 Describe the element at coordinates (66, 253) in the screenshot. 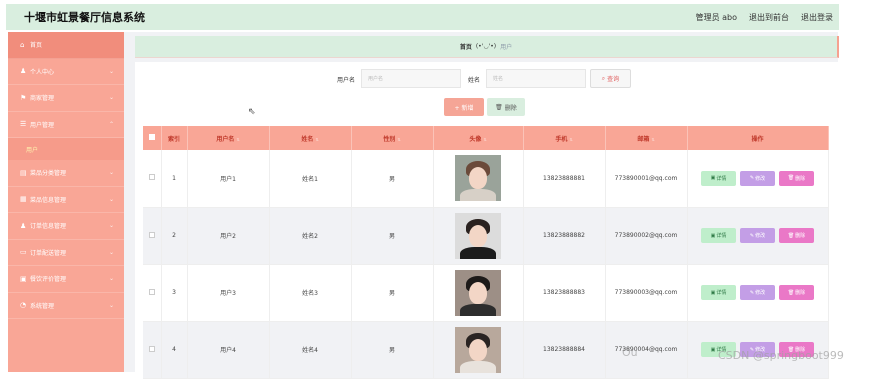

I see `sidebar-item: ▭ 订单配送管理 ⌄` at that location.